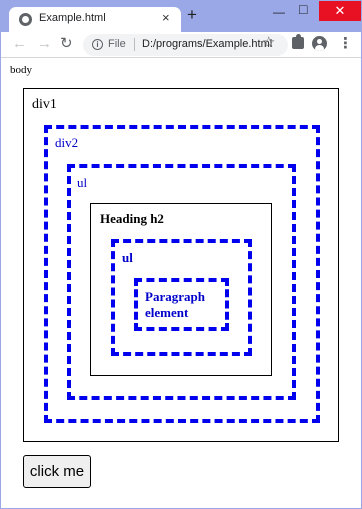 The image size is (362, 509). I want to click on close-window-icon: ✕, so click(340, 11).